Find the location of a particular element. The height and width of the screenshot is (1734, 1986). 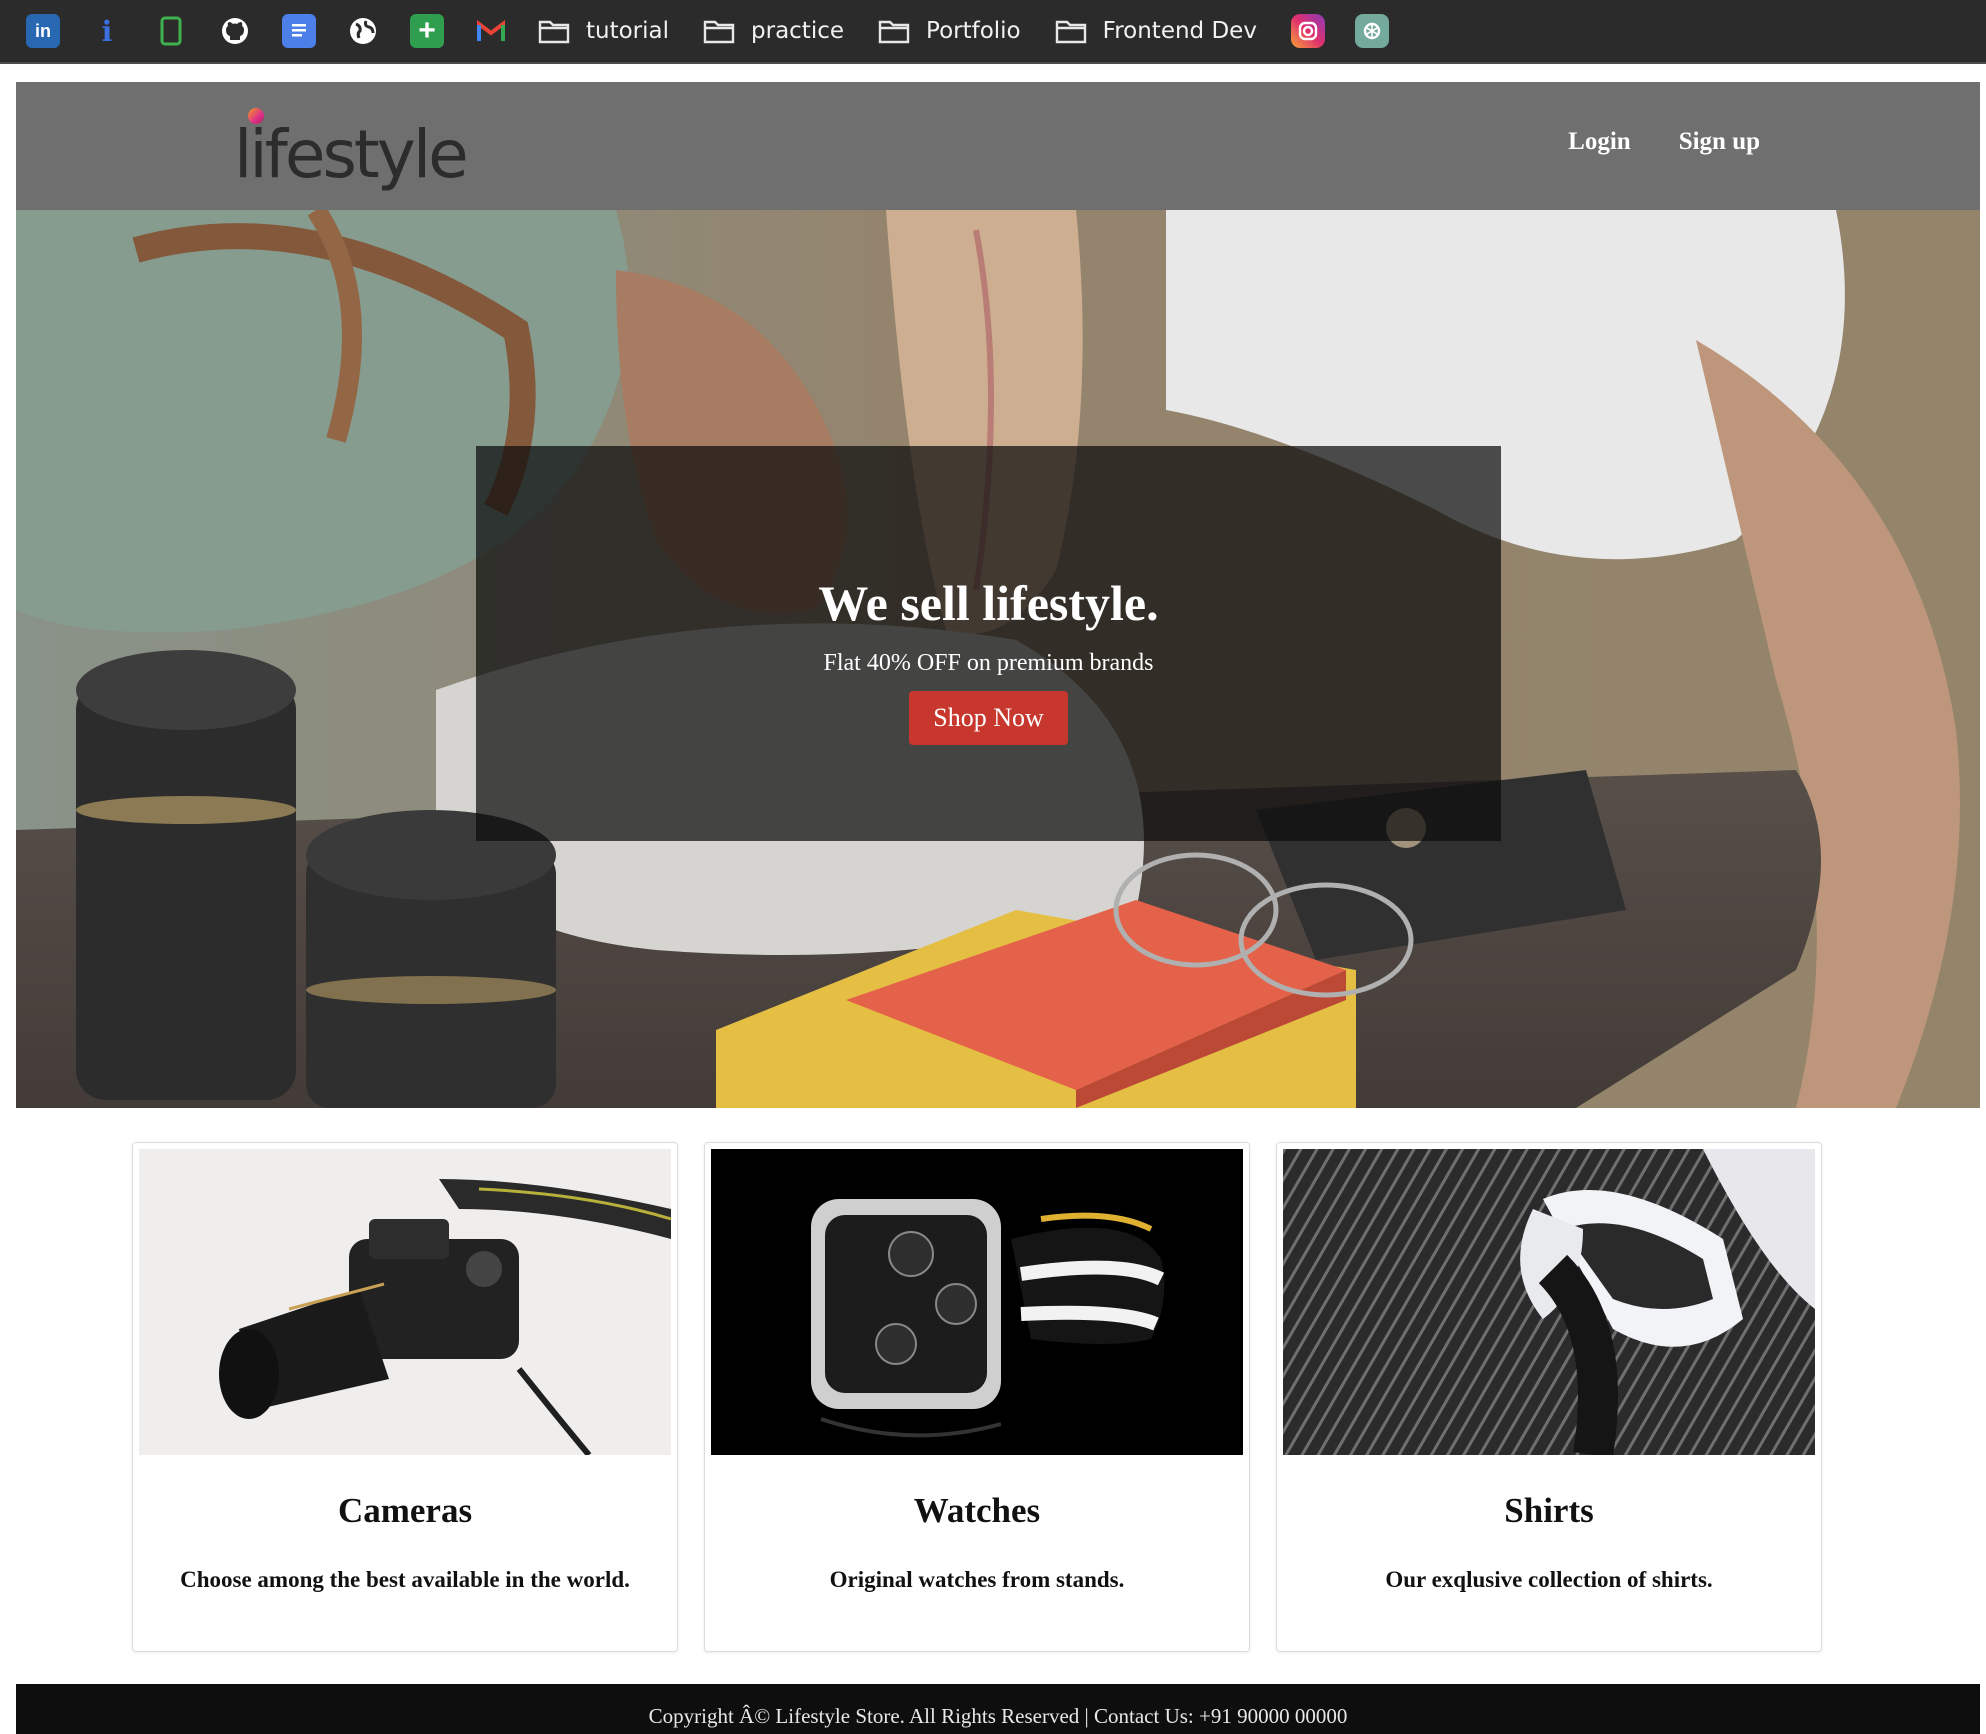

navbar: lifestyle Login Sign up is located at coordinates (998, 146).